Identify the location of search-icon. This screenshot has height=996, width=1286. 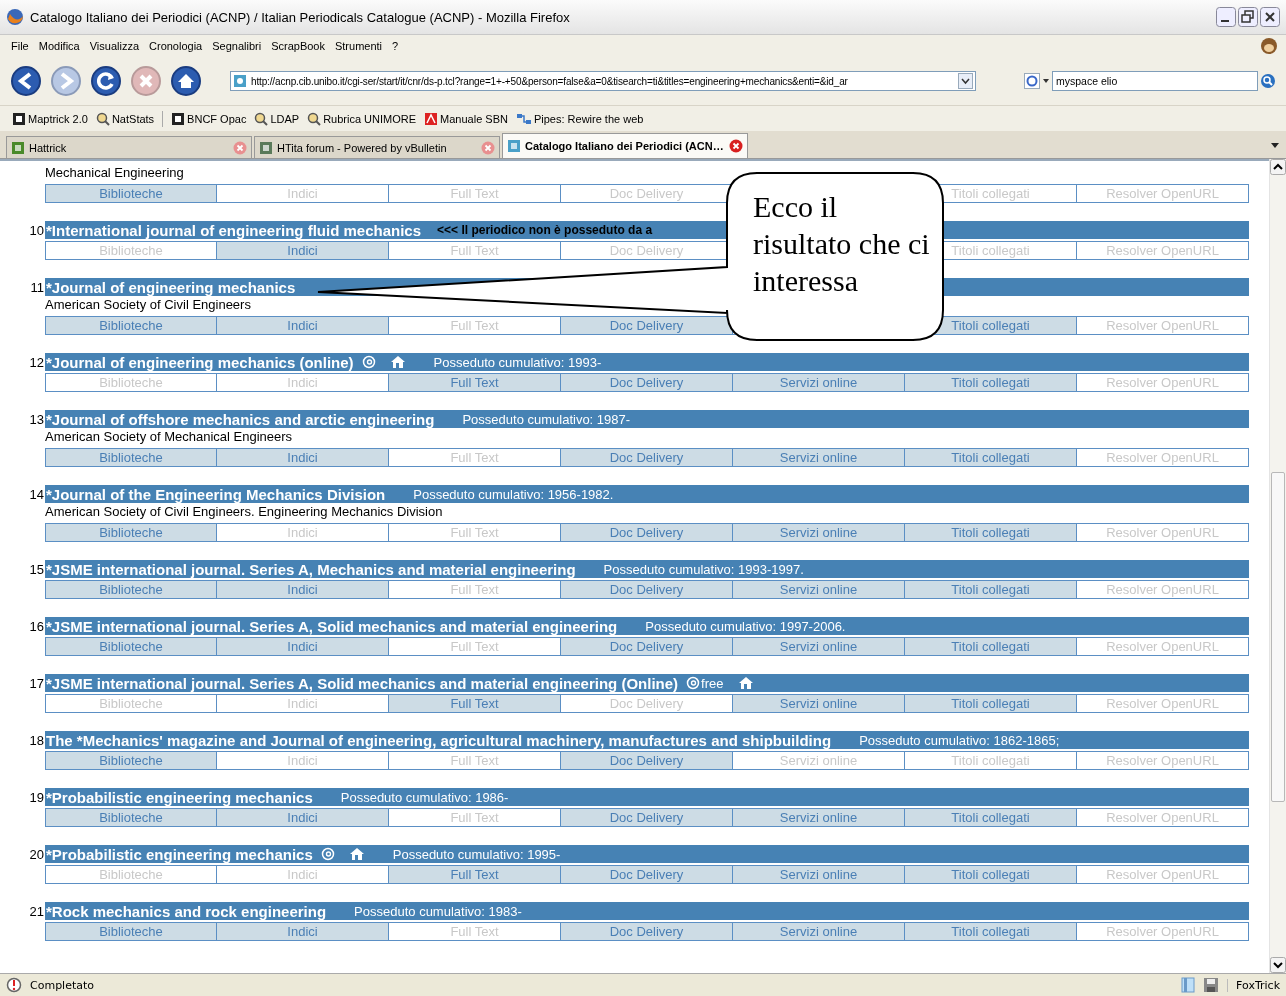
(1268, 81).